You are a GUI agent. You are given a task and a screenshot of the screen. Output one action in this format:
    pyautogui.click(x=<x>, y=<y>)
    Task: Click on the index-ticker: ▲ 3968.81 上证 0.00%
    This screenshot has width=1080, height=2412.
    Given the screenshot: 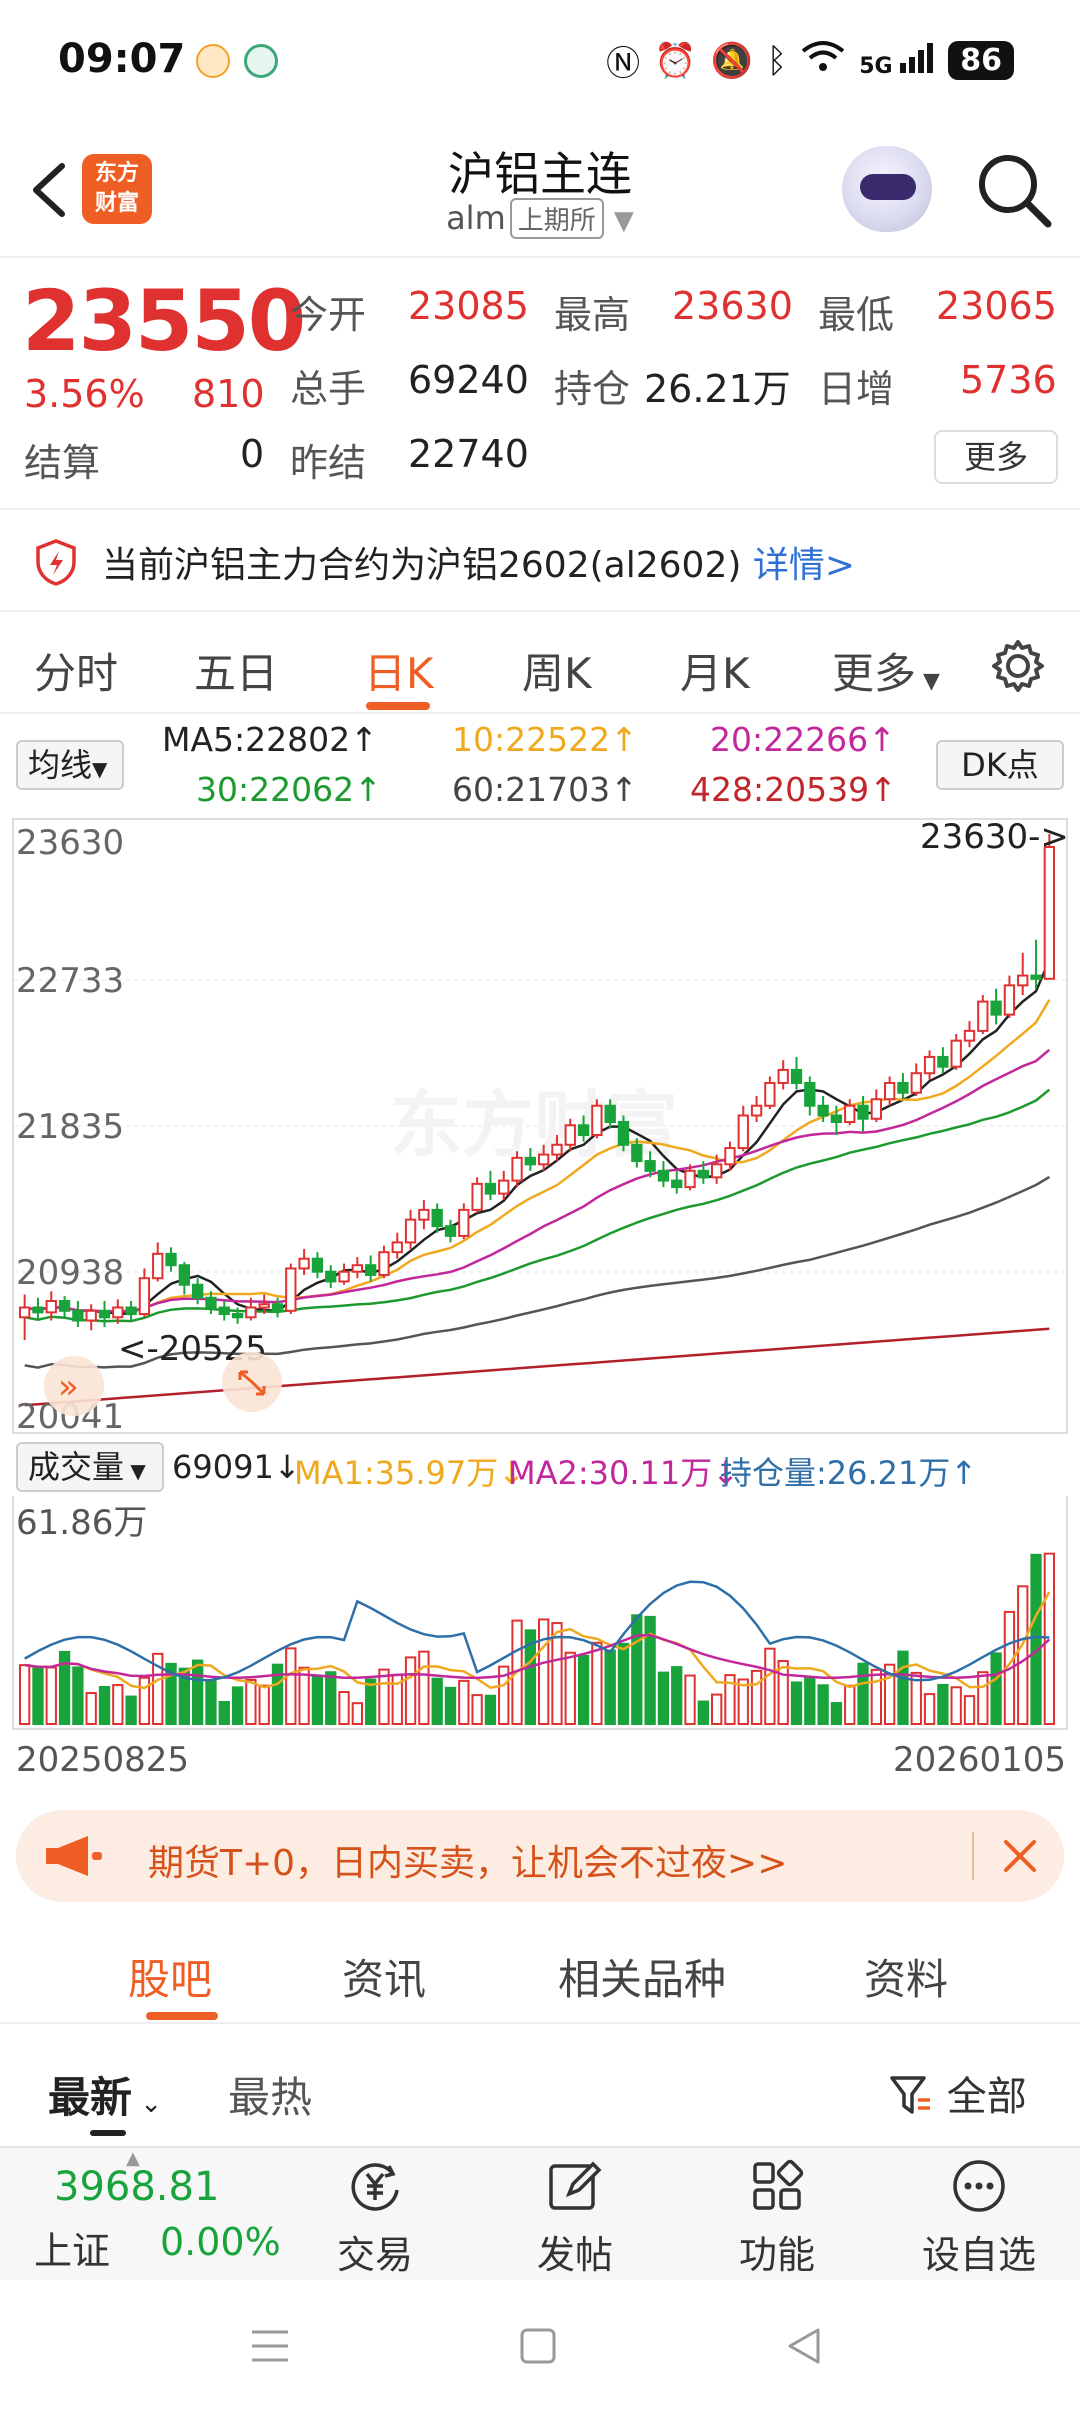 What is the action you would take?
    pyautogui.click(x=145, y=2215)
    